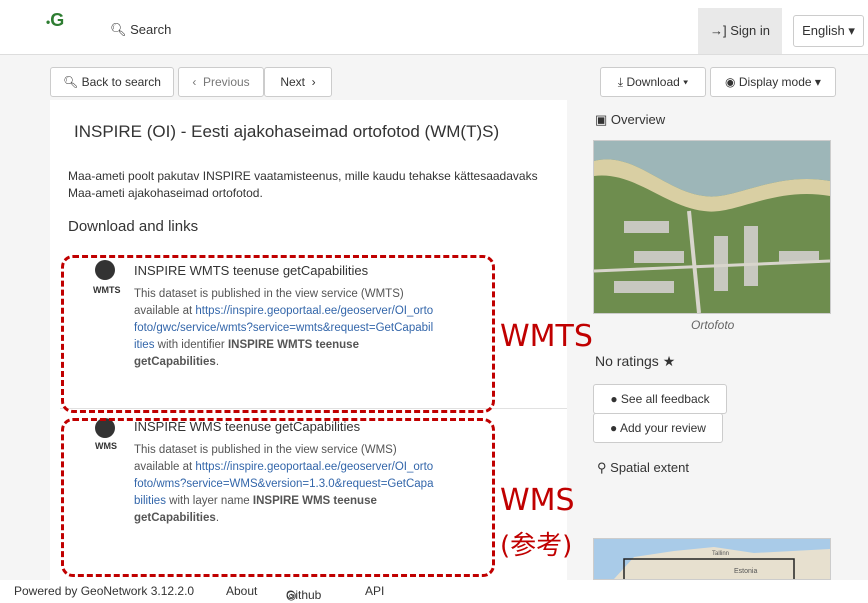 This screenshot has height=603, width=868. Describe the element at coordinates (133, 226) in the screenshot. I see `links-heading: Download and links` at that location.